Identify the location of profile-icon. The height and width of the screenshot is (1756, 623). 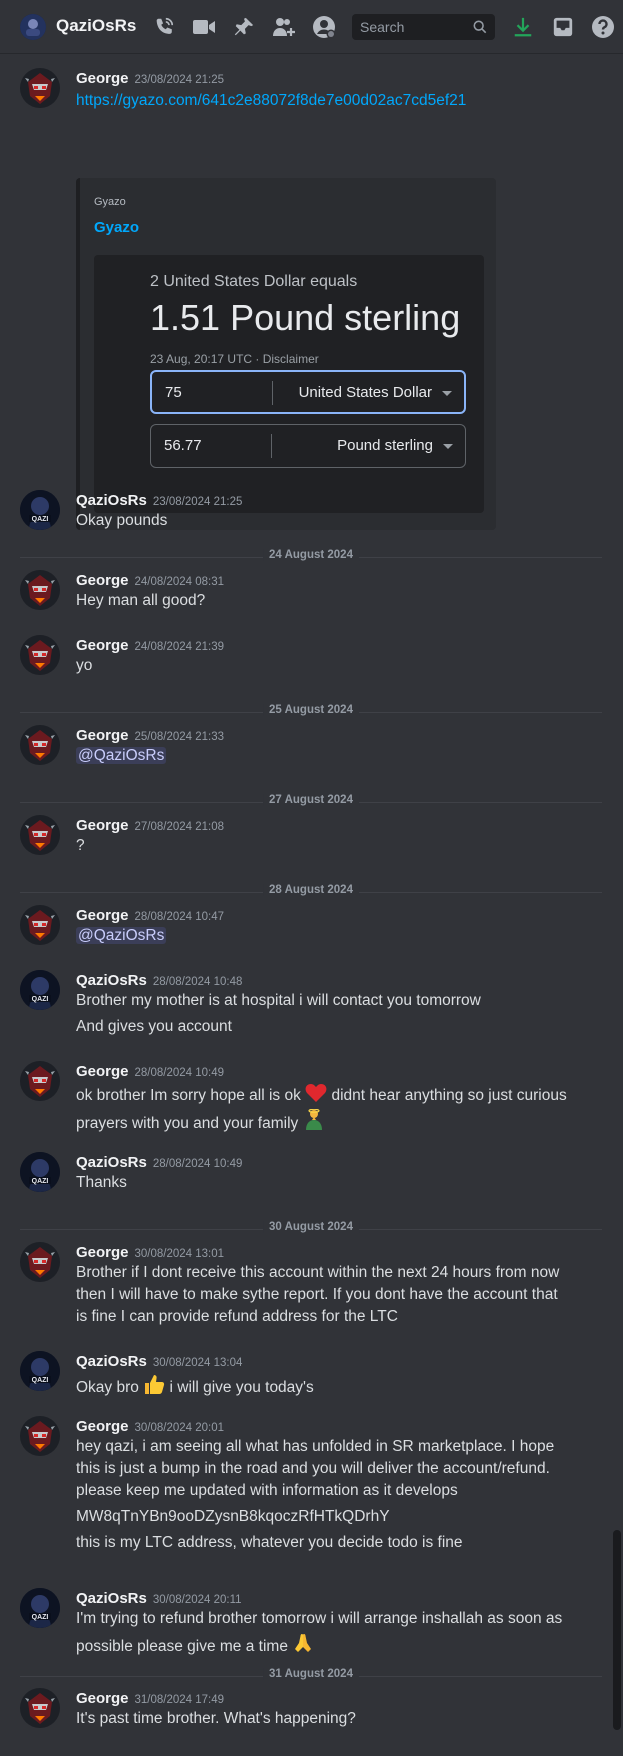
(324, 27).